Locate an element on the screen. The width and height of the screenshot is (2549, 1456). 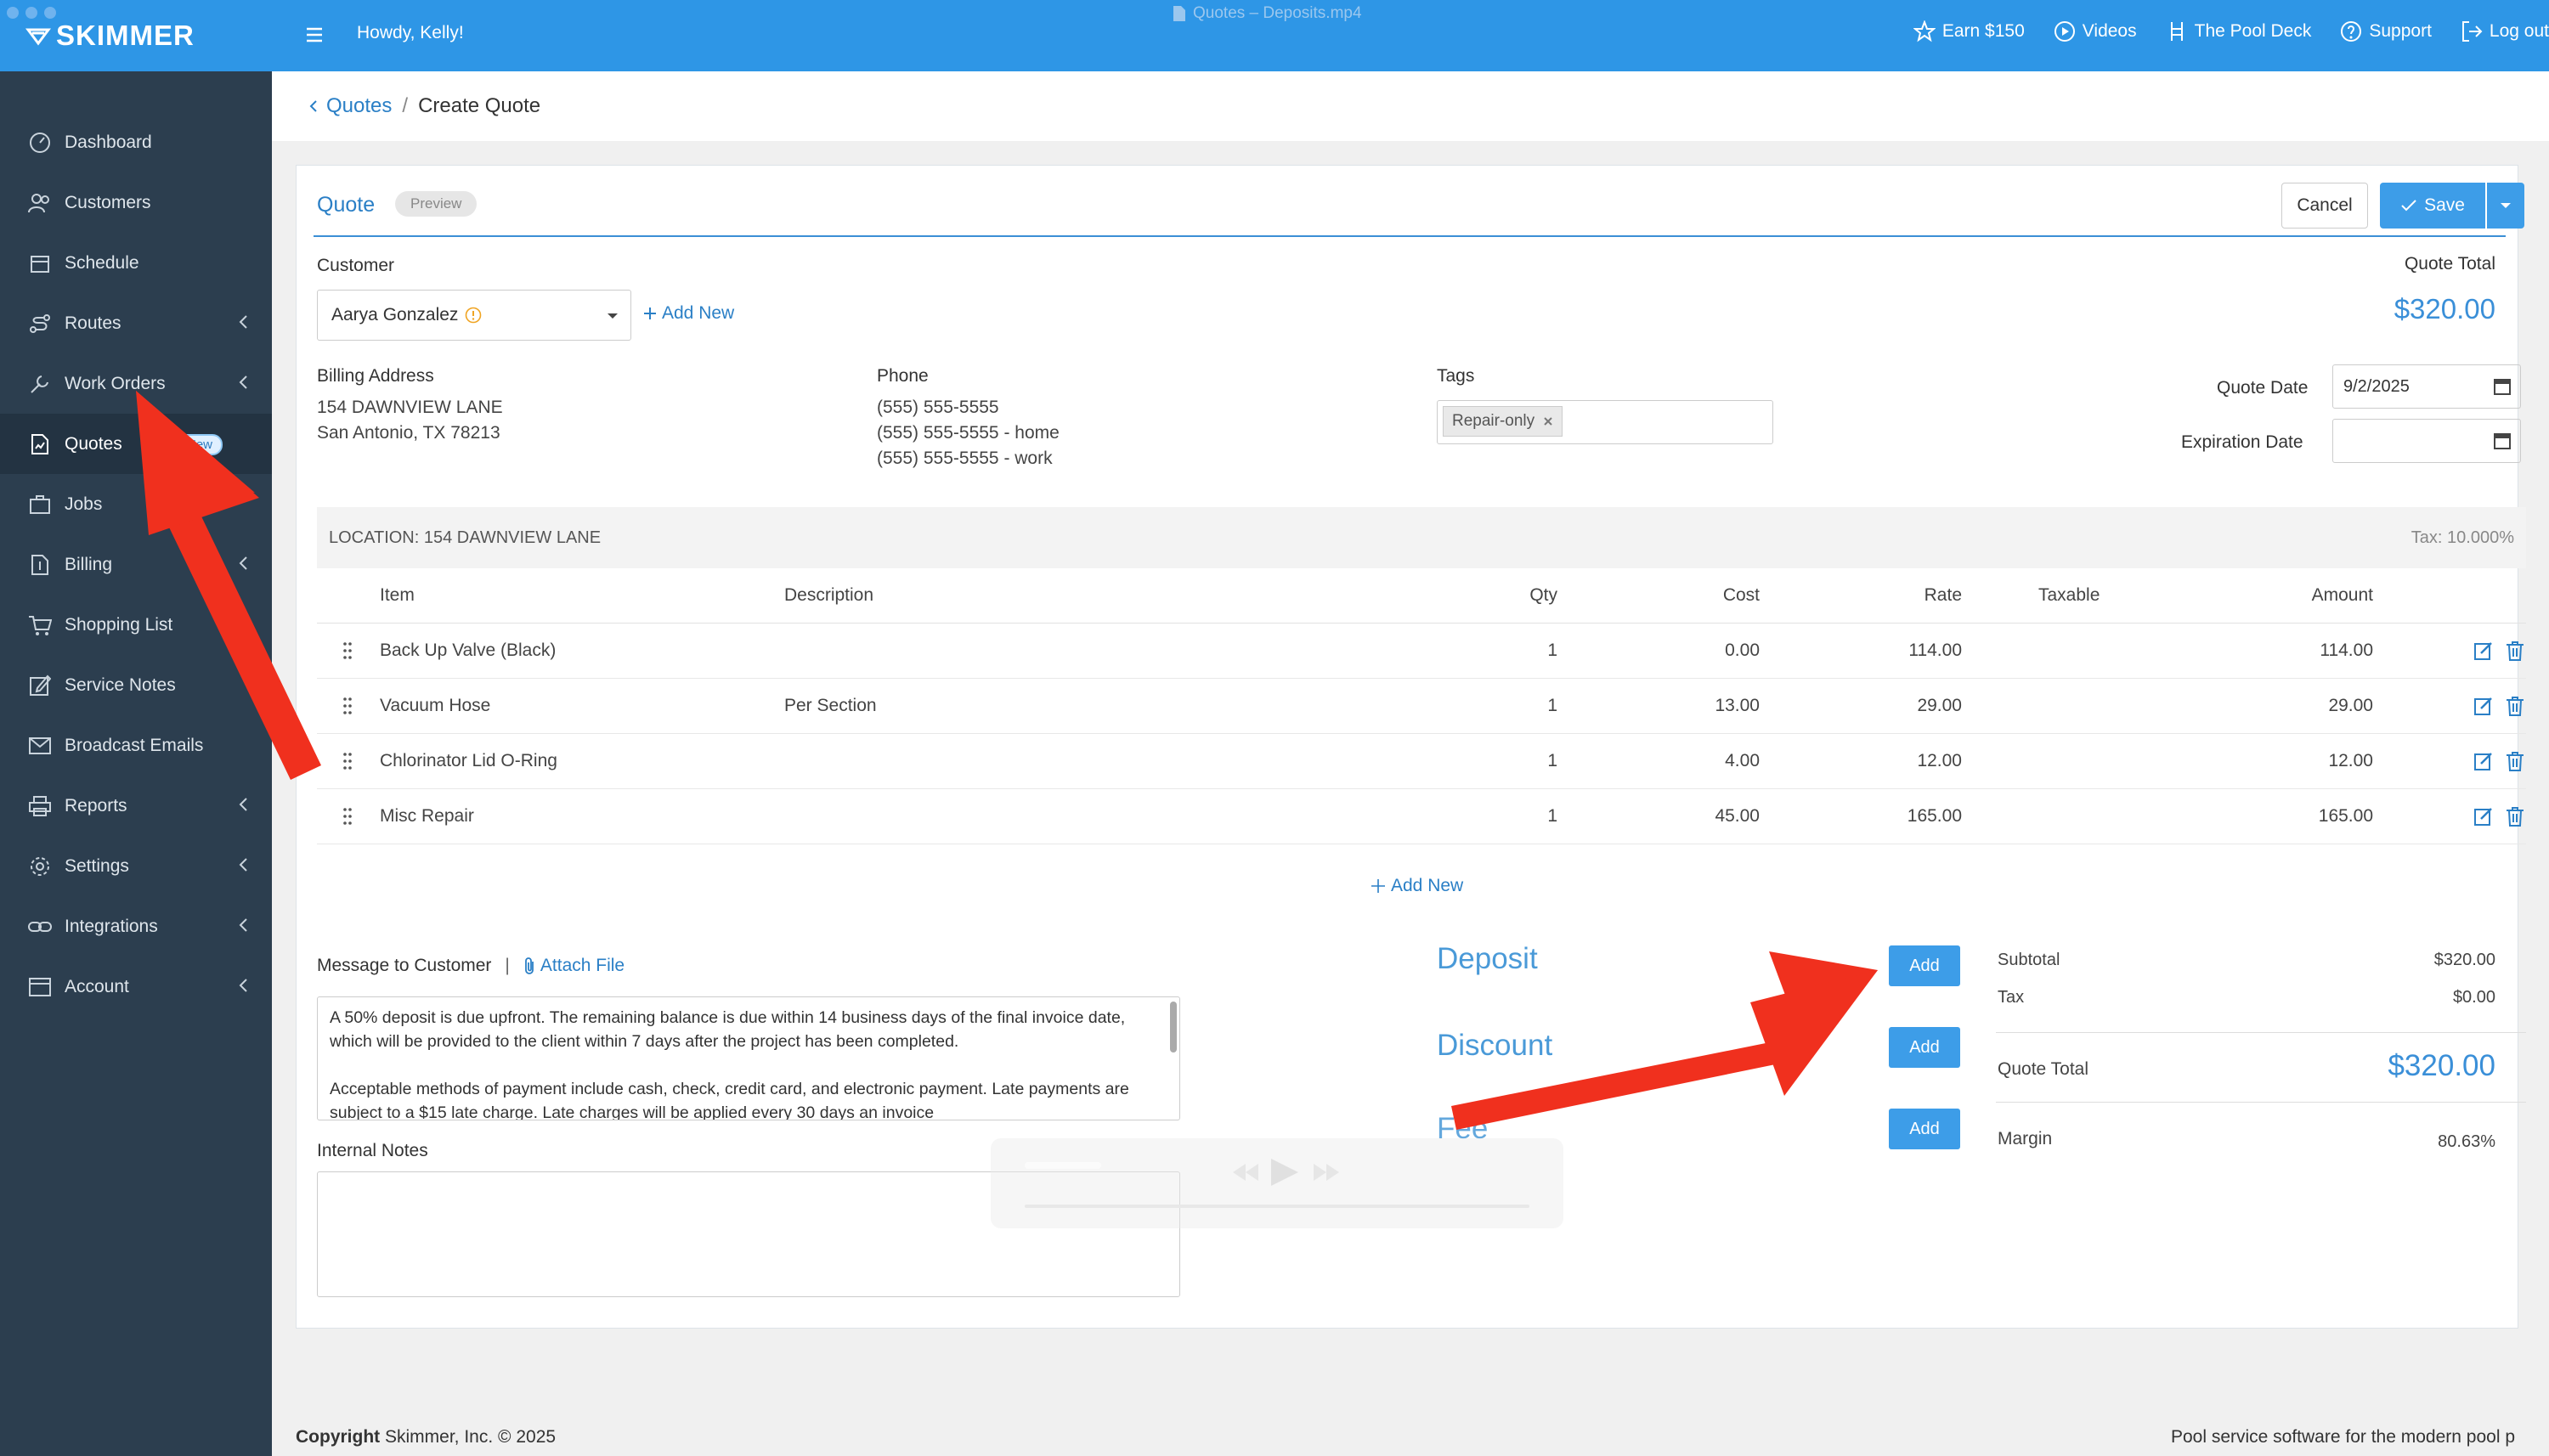
sidebar-item-label: Shopping List is located at coordinates (119, 625).